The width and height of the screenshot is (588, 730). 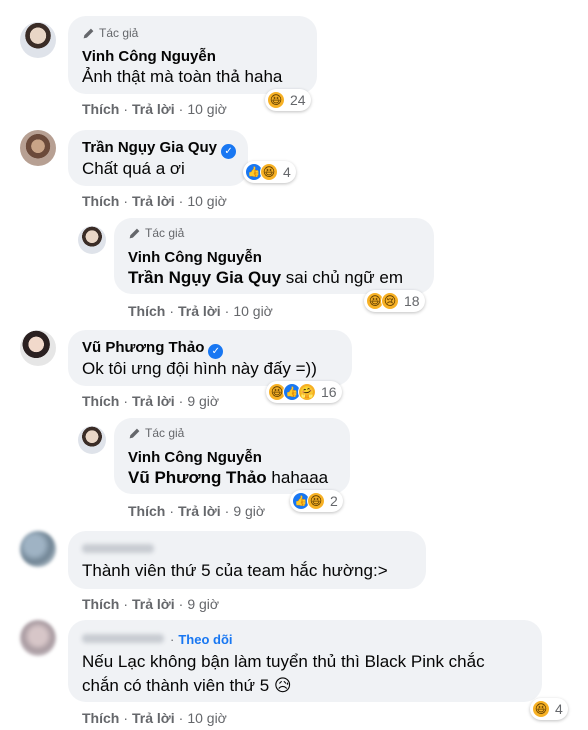 I want to click on comment-author: Vũ Phương Thảo ✓, so click(x=153, y=349).